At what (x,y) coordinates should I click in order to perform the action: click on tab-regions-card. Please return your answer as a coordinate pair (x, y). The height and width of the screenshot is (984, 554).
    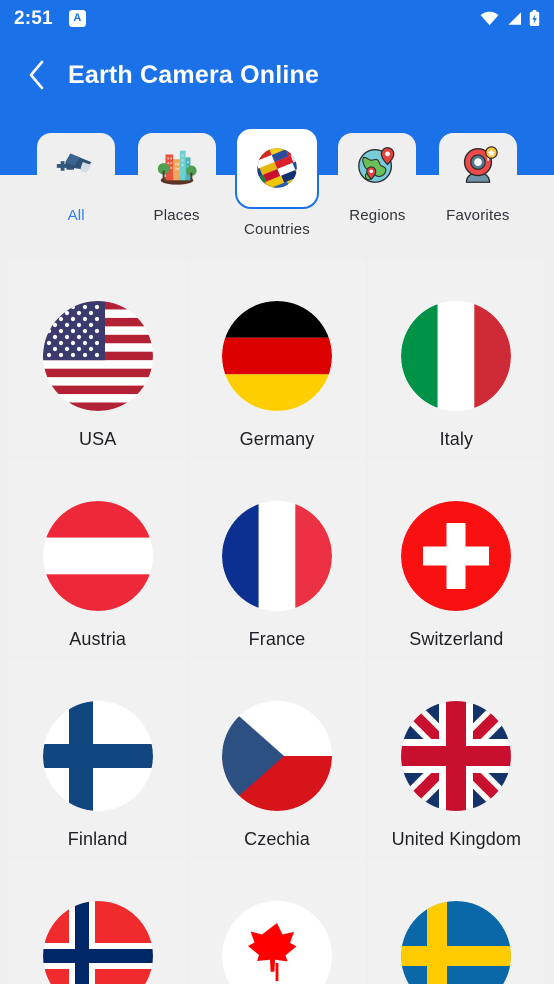
    Looking at the image, I should click on (377, 165).